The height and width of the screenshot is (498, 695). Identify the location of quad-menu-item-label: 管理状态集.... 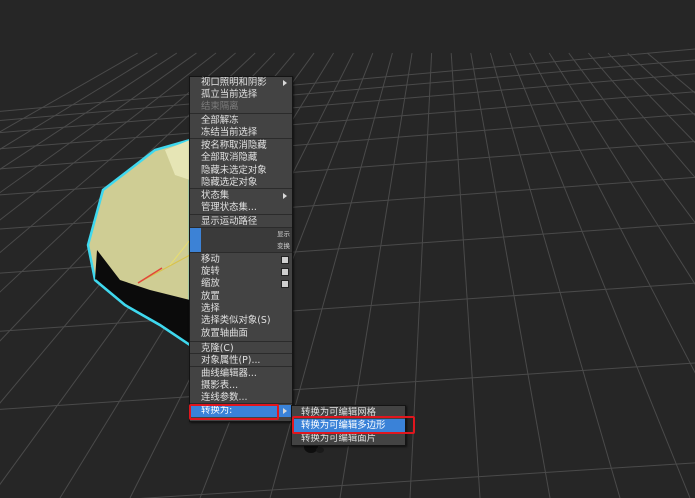
(229, 207).